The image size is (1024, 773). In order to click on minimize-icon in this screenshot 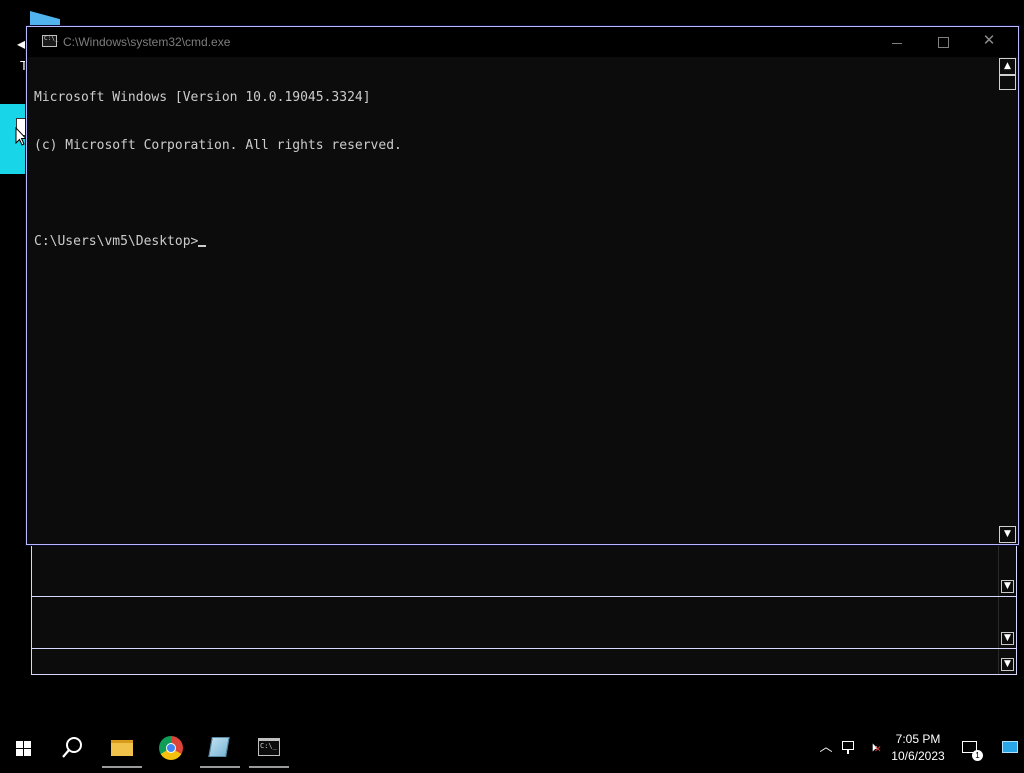, I will do `click(897, 43)`.